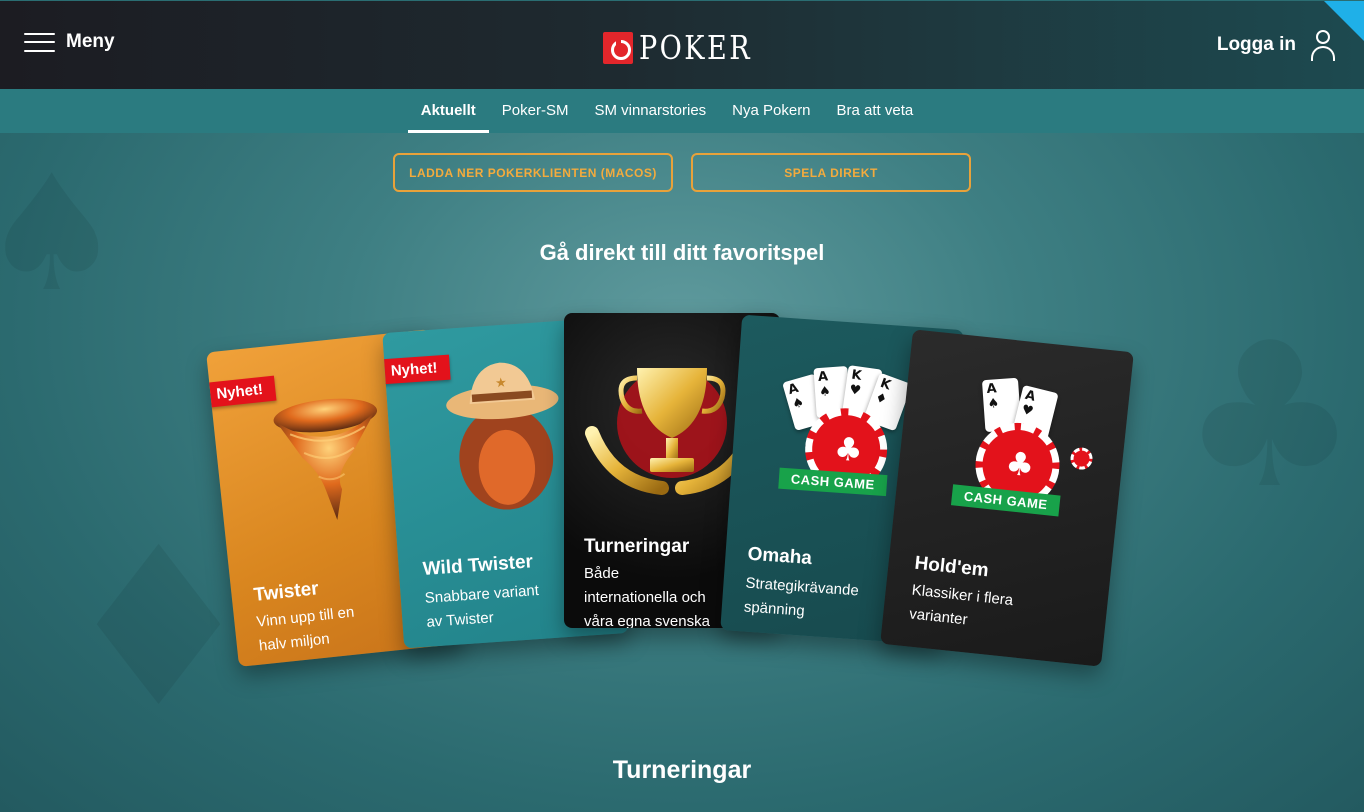 The height and width of the screenshot is (812, 1364). Describe the element at coordinates (416, 369) in the screenshot. I see `new-badge: Nyhet!` at that location.